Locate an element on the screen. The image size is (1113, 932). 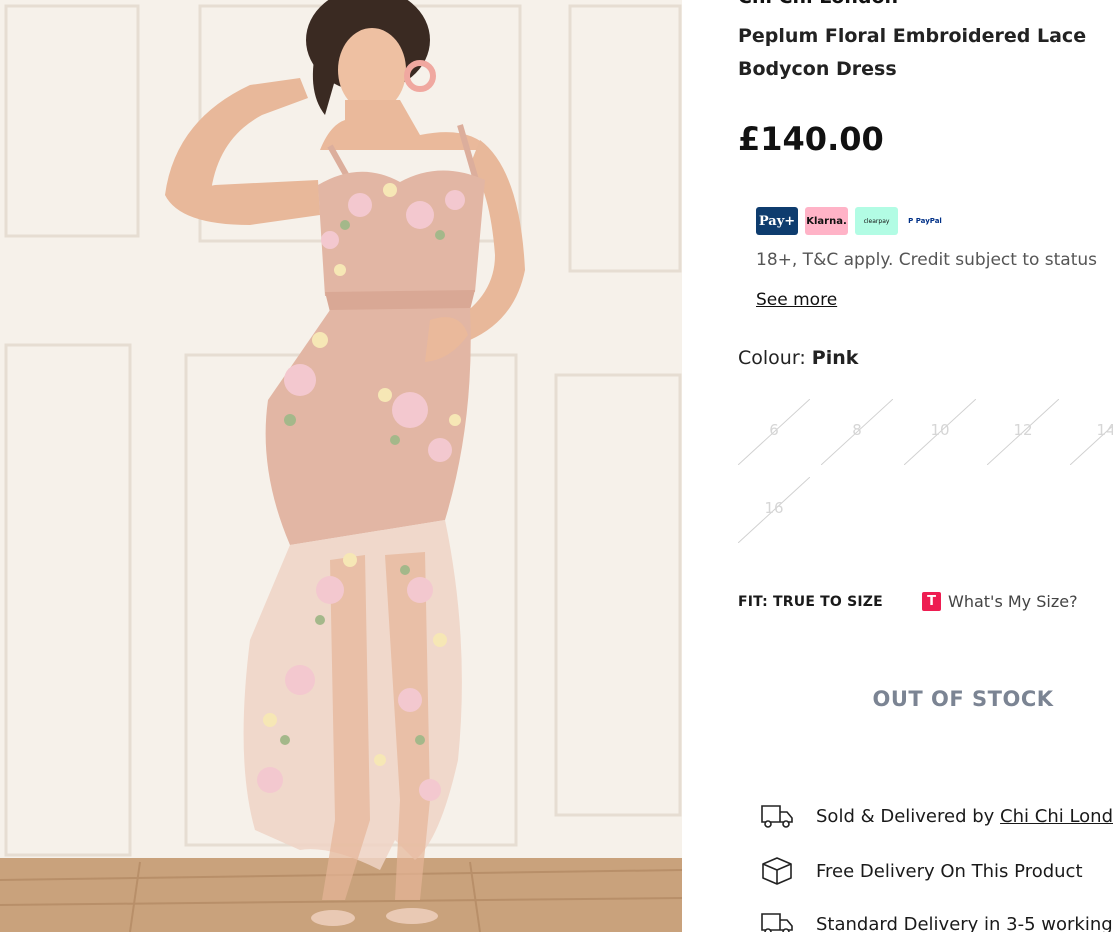
package-box-icon is located at coordinates (777, 871).